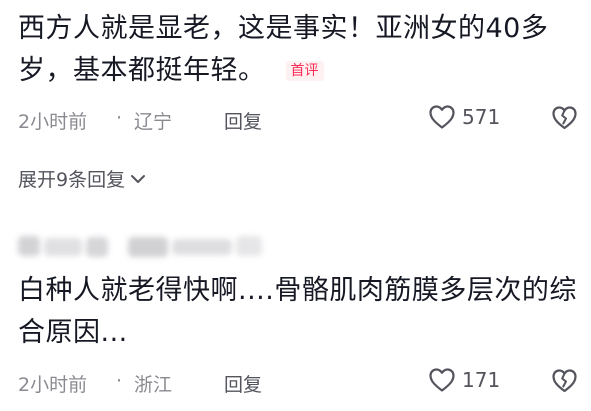 This screenshot has height=411, width=591. Describe the element at coordinates (481, 380) in the screenshot. I see `comment-2-like-count: 171` at that location.